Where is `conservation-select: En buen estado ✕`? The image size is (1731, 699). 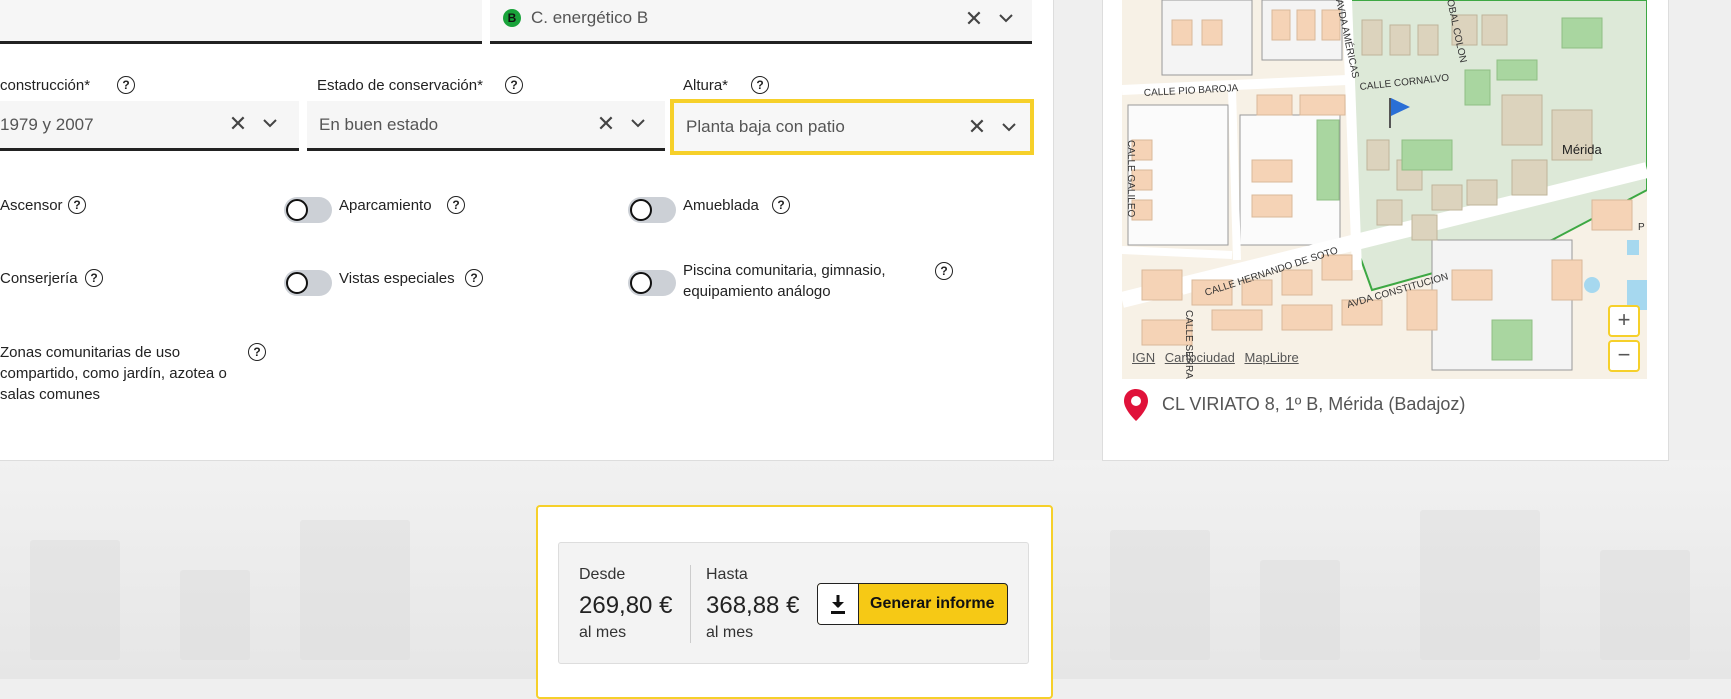 conservation-select: En buen estado ✕ is located at coordinates (486, 126).